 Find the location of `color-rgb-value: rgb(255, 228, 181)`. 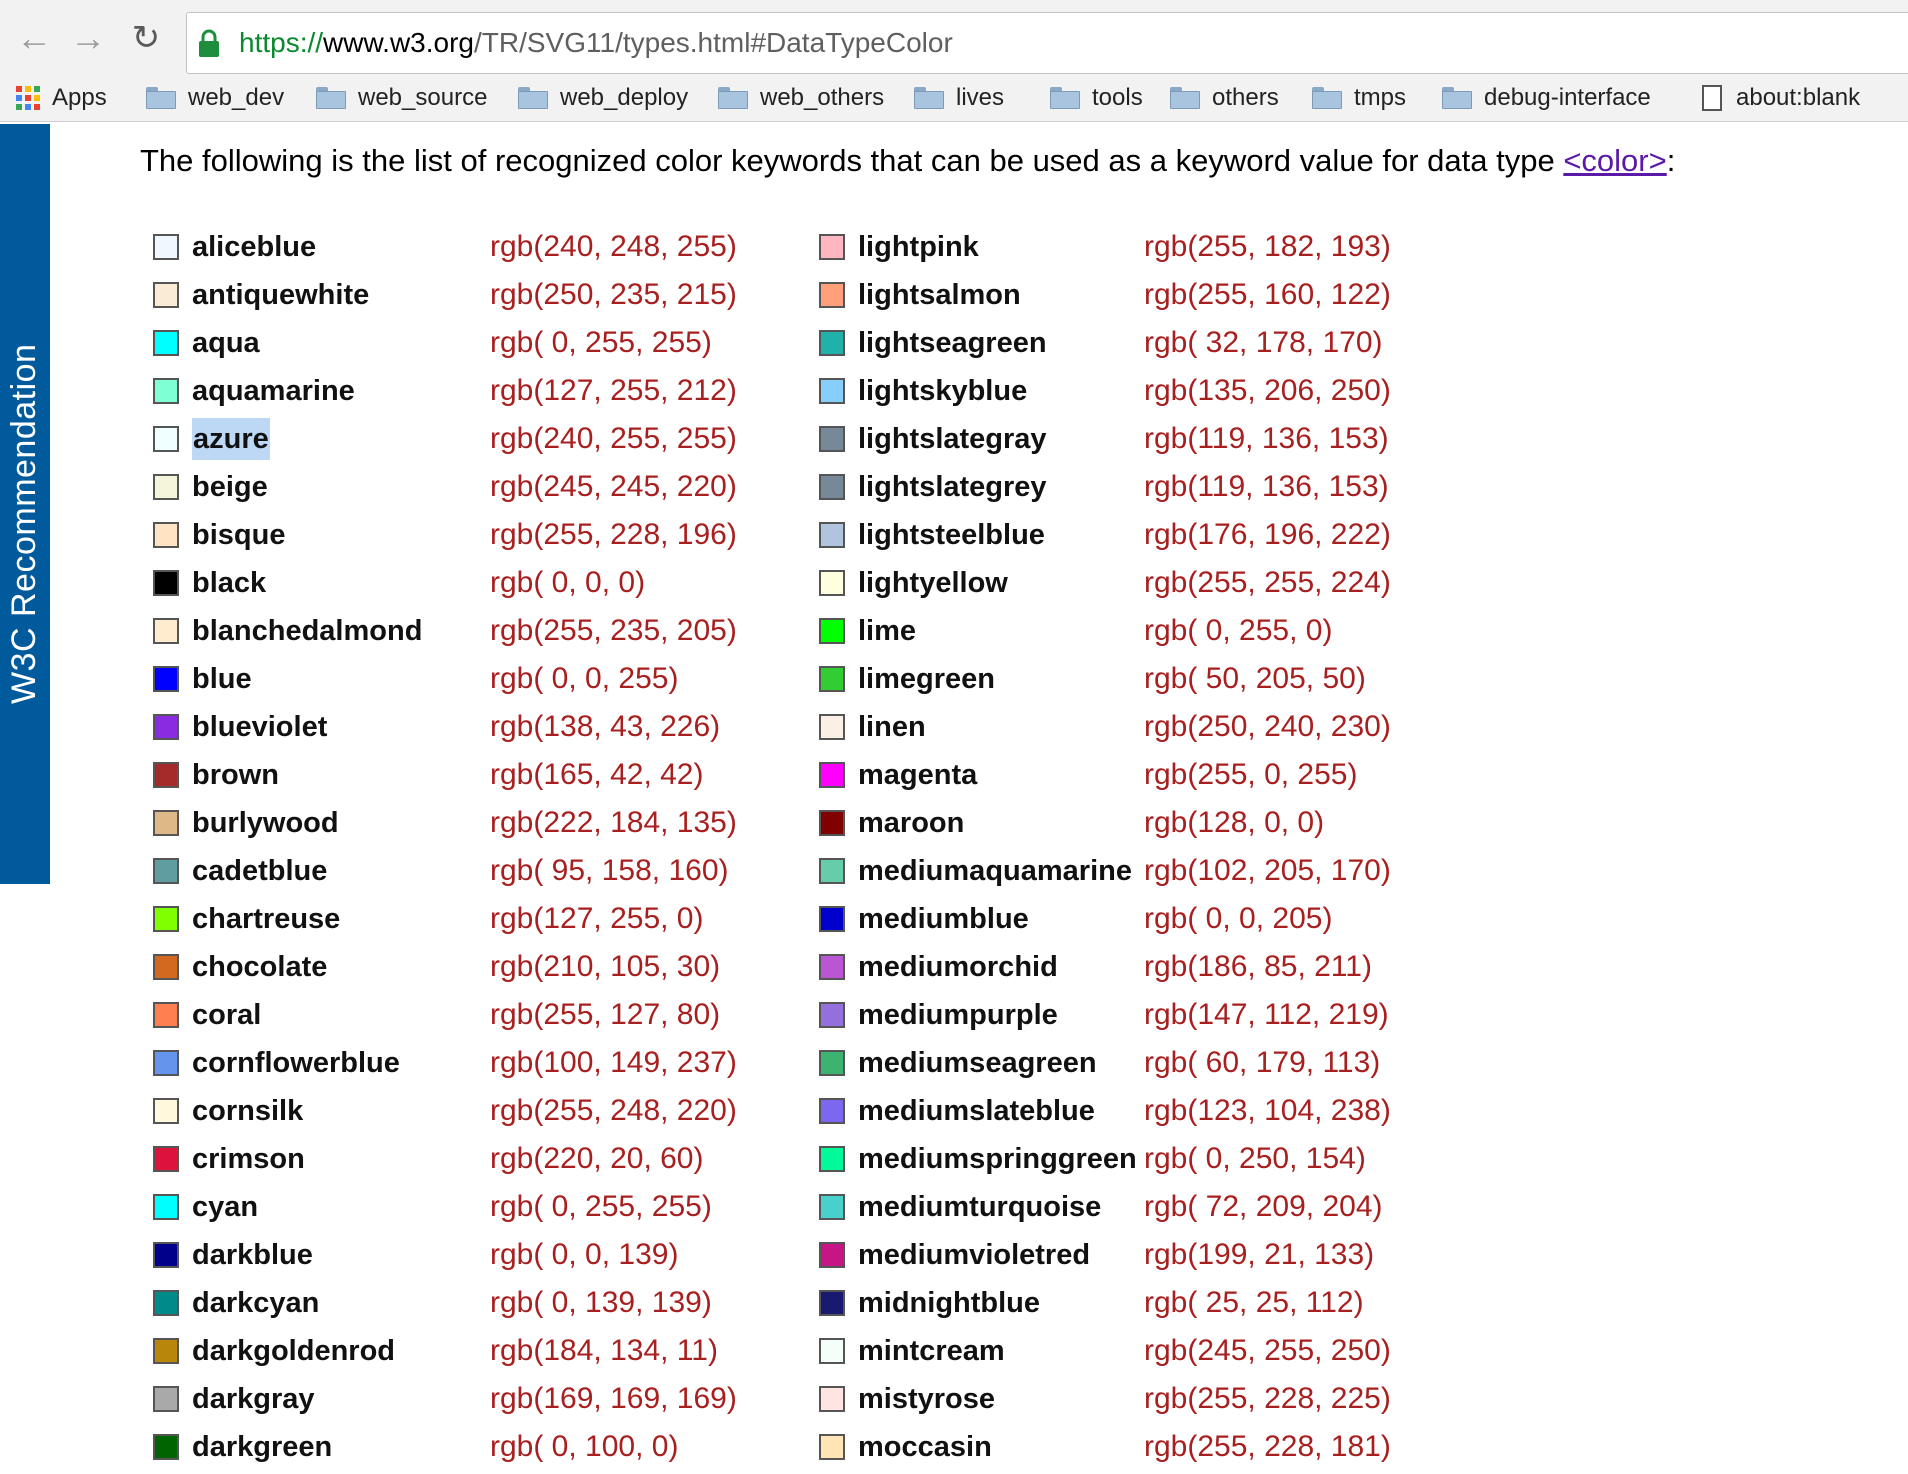

color-rgb-value: rgb(255, 228, 181) is located at coordinates (1267, 1446).